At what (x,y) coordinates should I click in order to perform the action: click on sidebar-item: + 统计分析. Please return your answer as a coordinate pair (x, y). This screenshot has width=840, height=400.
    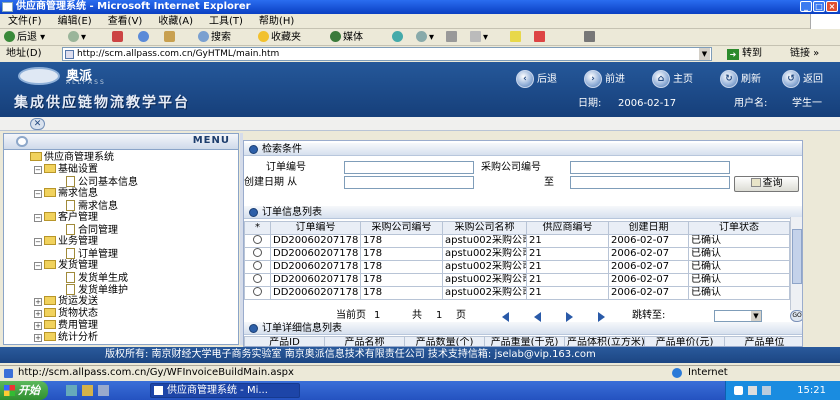
    Looking at the image, I should click on (66, 338).